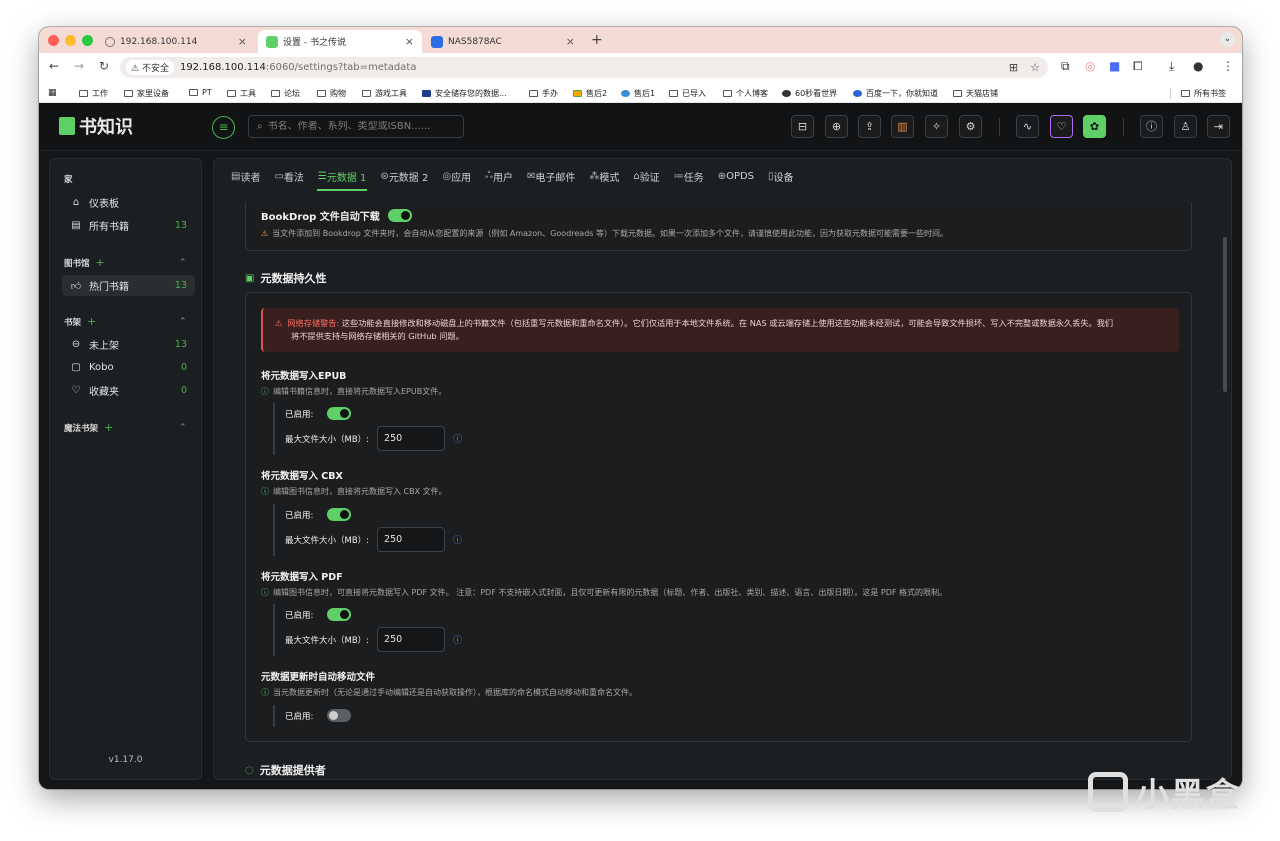  What do you see at coordinates (79, 66) in the screenshot?
I see `forward-icon: →` at bounding box center [79, 66].